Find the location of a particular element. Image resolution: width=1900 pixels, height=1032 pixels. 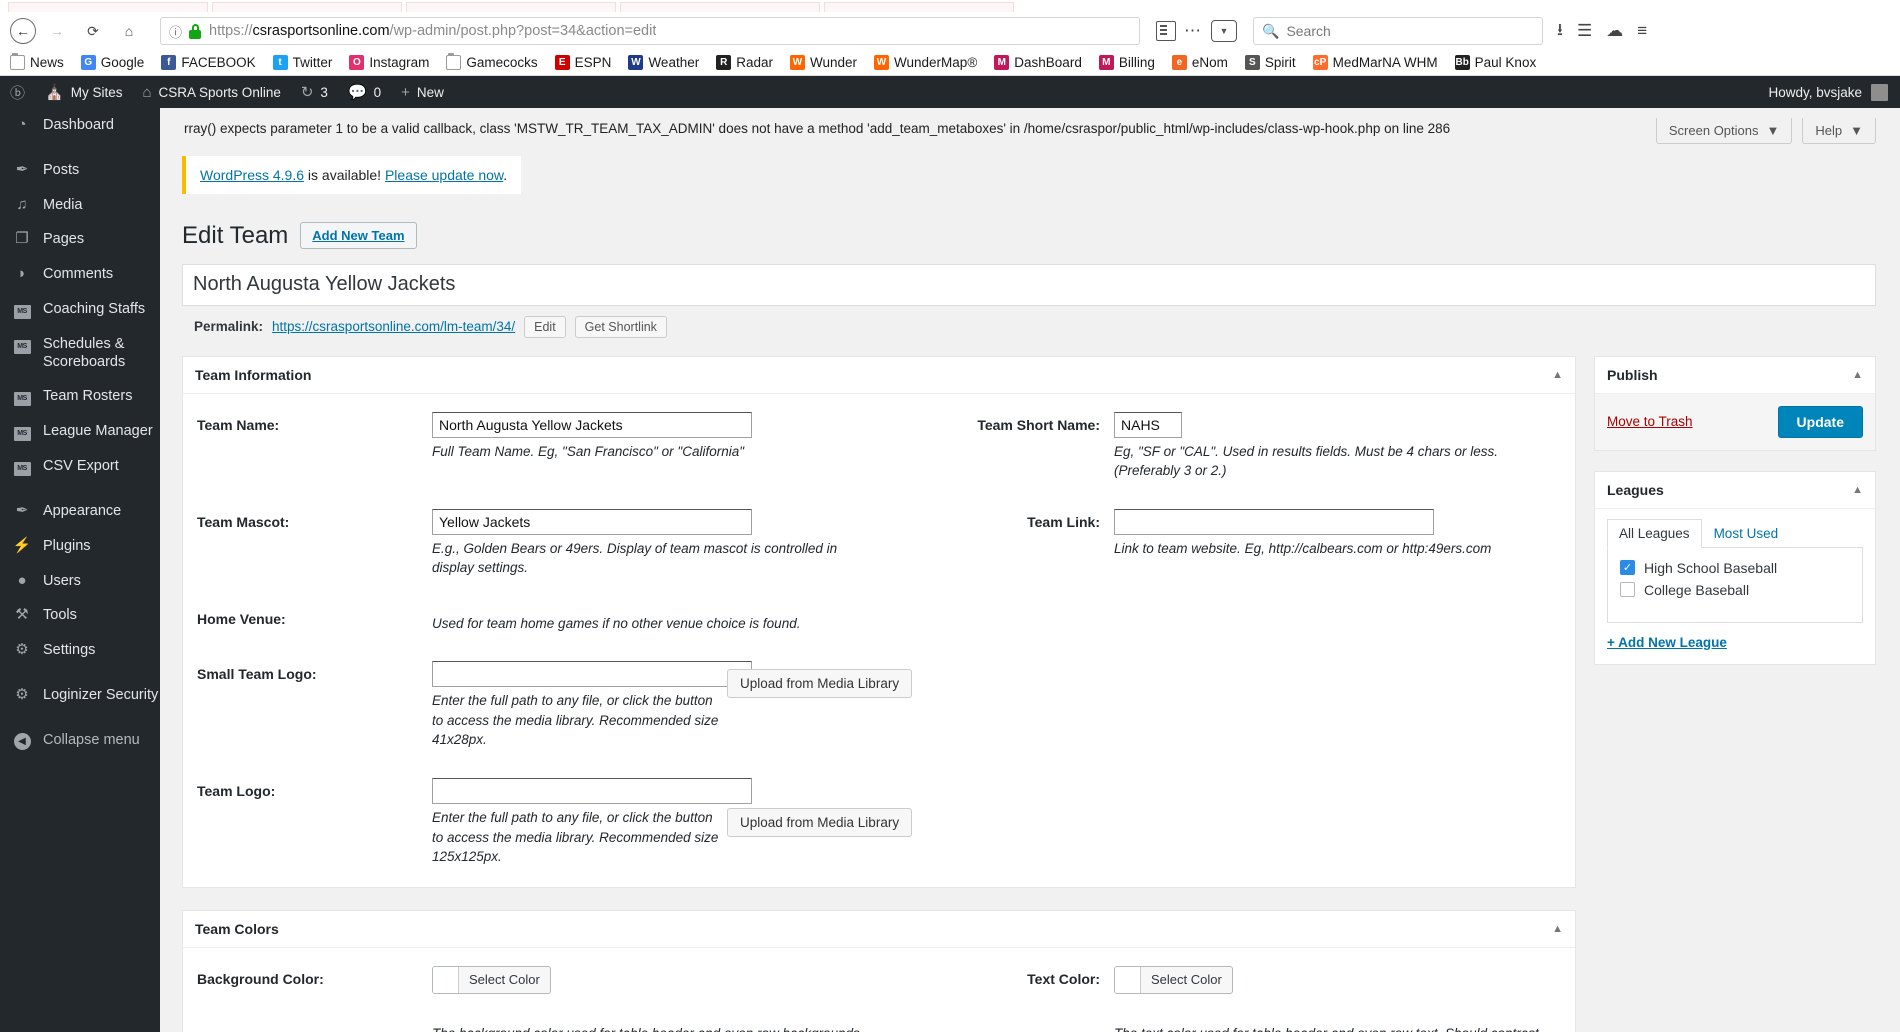

pocket-icon: ▼ is located at coordinates (1224, 31).